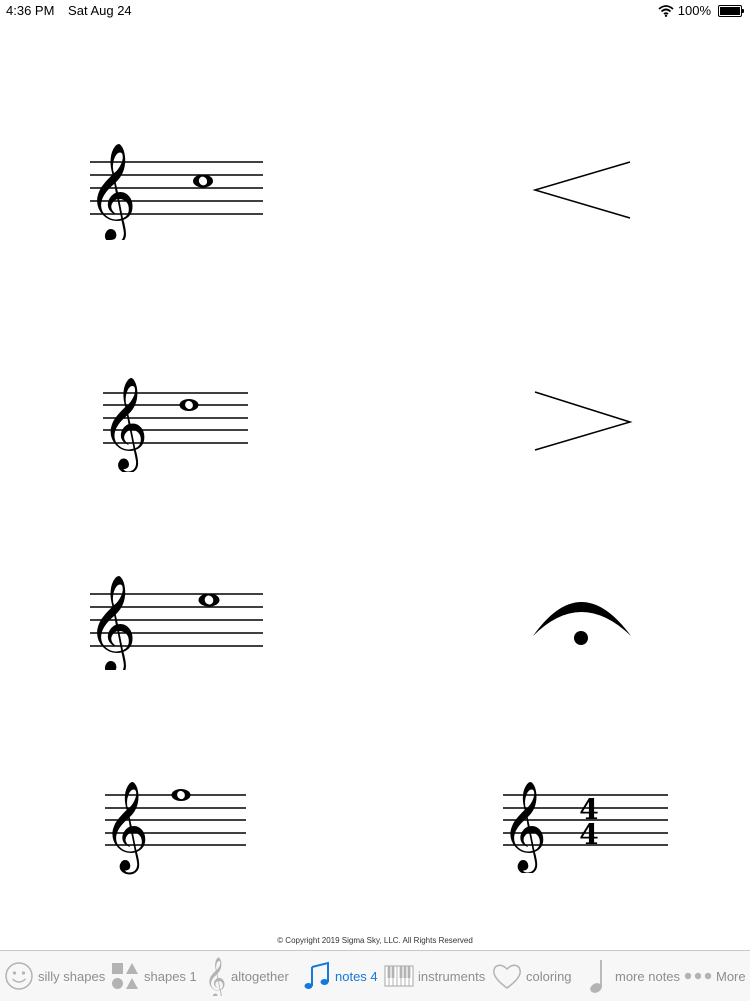 The height and width of the screenshot is (1001, 750). What do you see at coordinates (507, 976) in the screenshot?
I see `heart-icon` at bounding box center [507, 976].